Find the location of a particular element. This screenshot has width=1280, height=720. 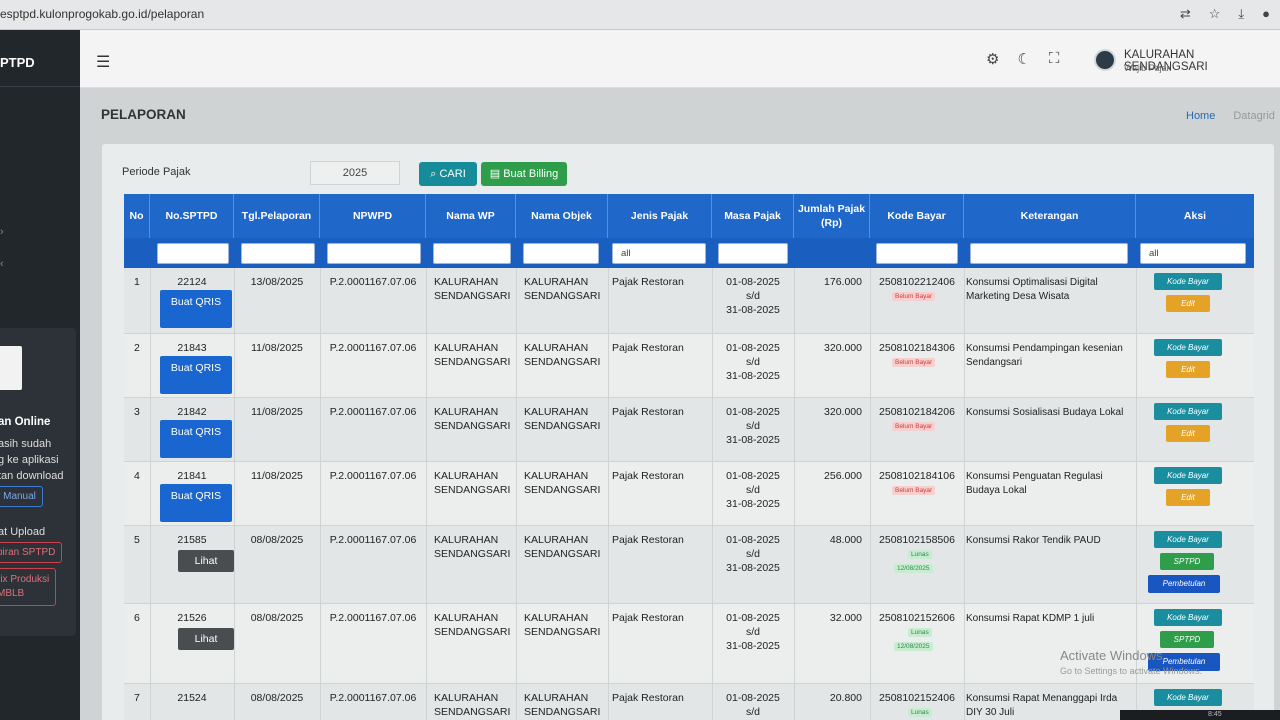

col-keterangan: Keterangan is located at coordinates (1050, 216).